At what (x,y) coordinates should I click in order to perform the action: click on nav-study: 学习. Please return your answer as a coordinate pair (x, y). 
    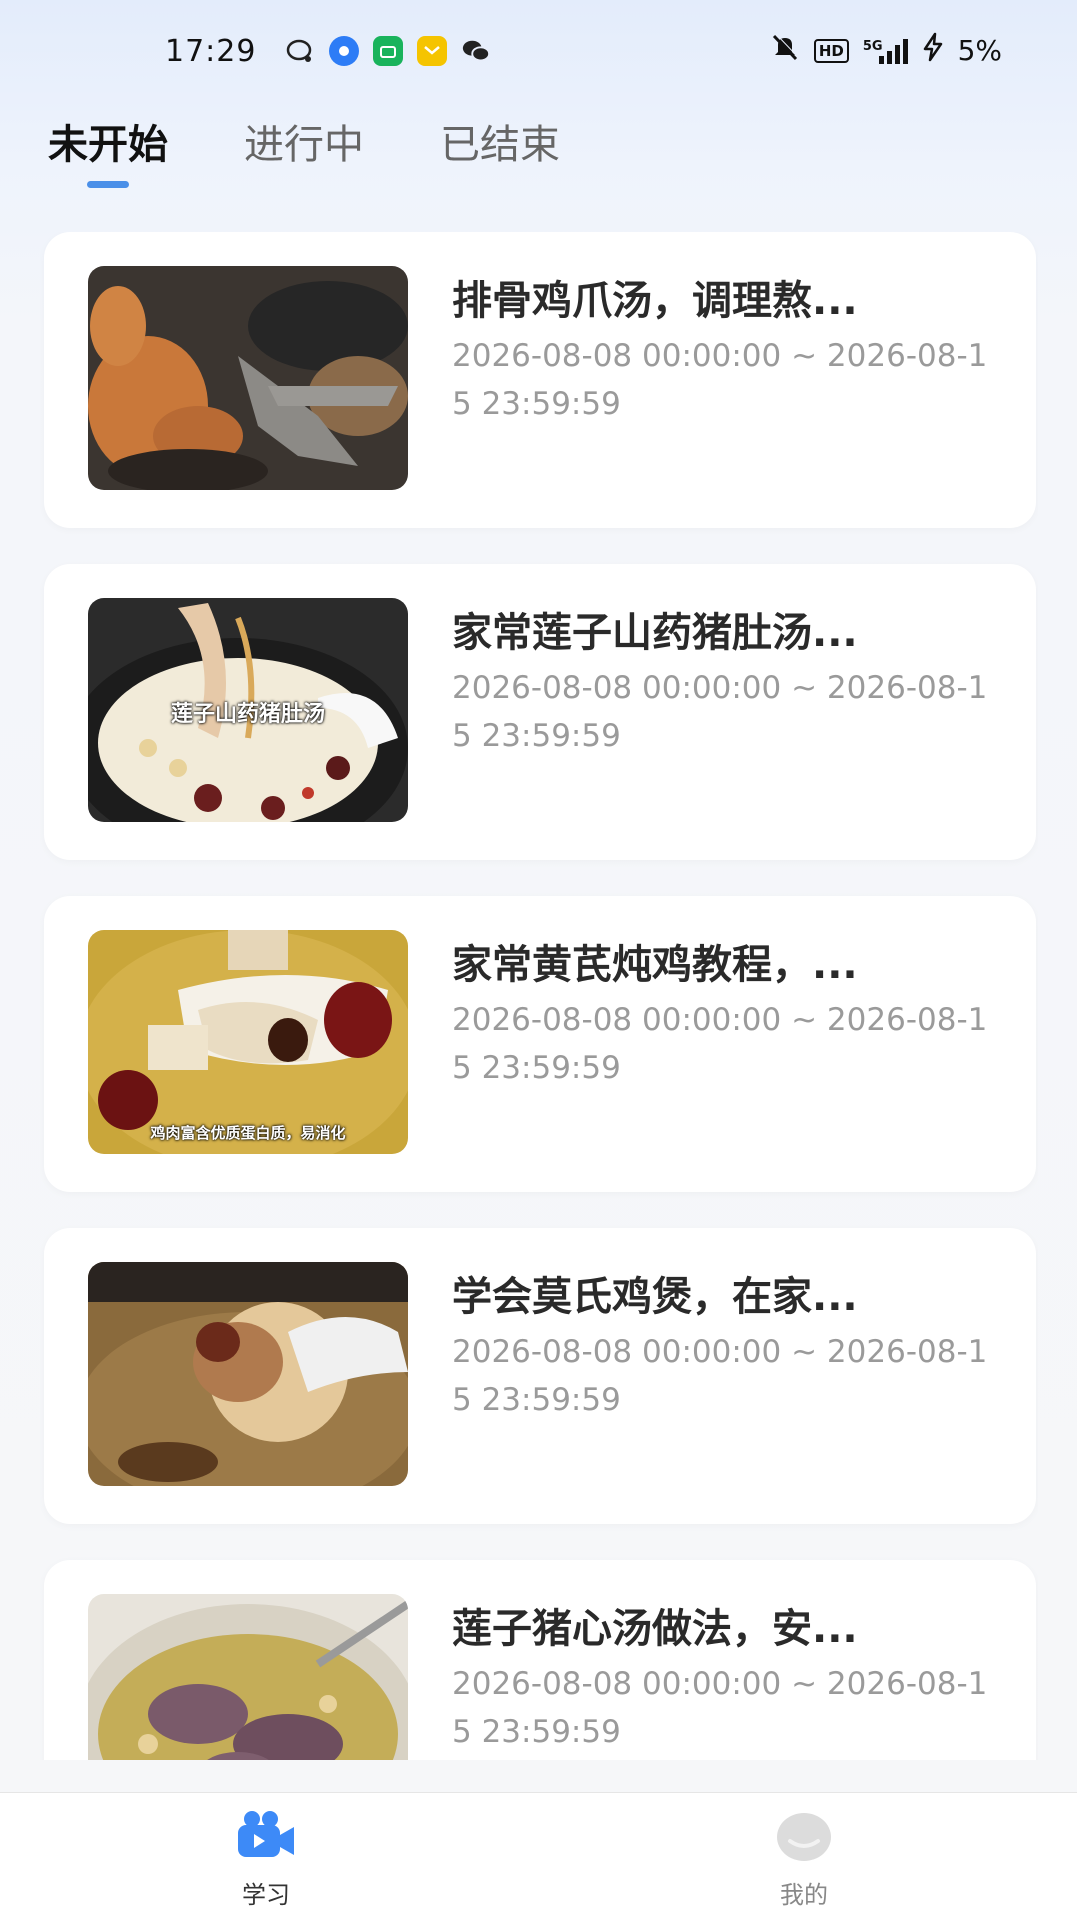
    Looking at the image, I should click on (266, 1858).